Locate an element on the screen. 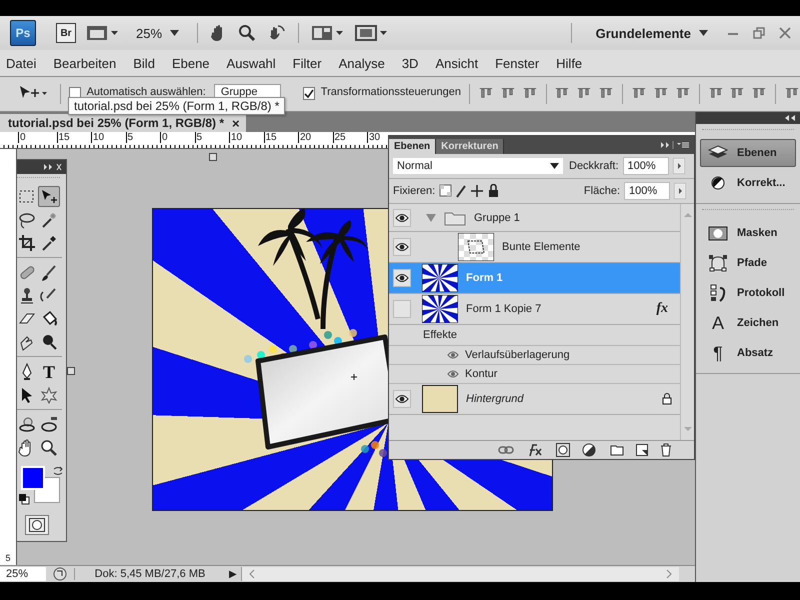 The width and height of the screenshot is (800, 600). magic-wand-tool-icon is located at coordinates (49, 219).